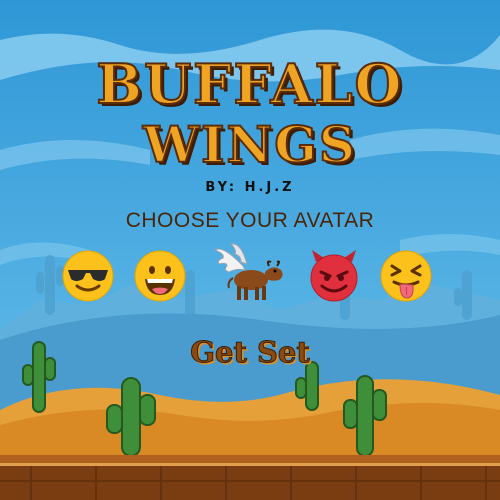  What do you see at coordinates (249, 84) in the screenshot?
I see `title-line-1: BUFFALO` at bounding box center [249, 84].